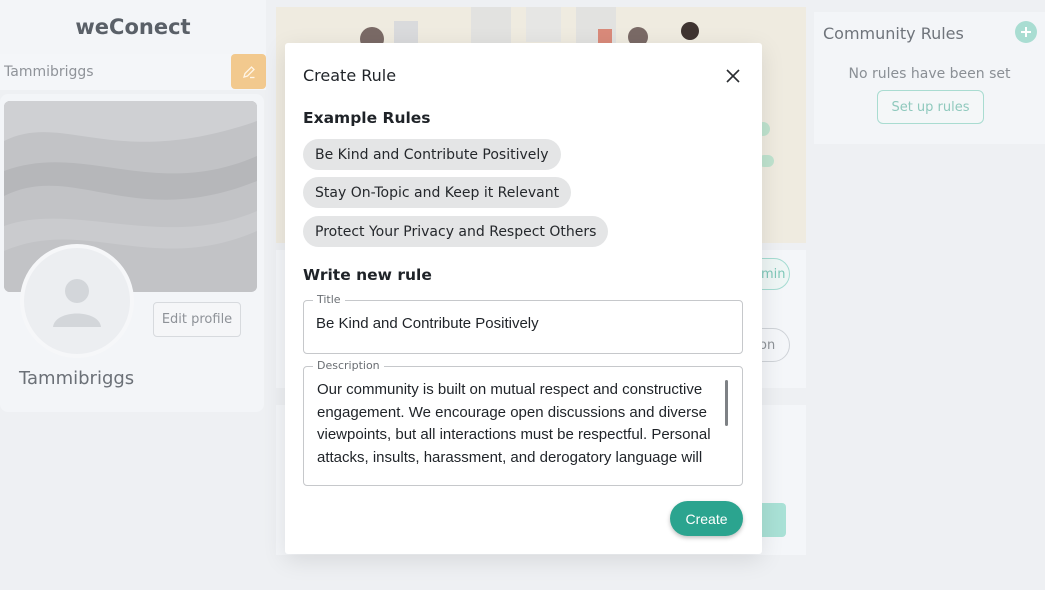 Image resolution: width=1045 pixels, height=590 pixels. Describe the element at coordinates (197, 319) in the screenshot. I see `edit-profile-button: Edit profile` at that location.